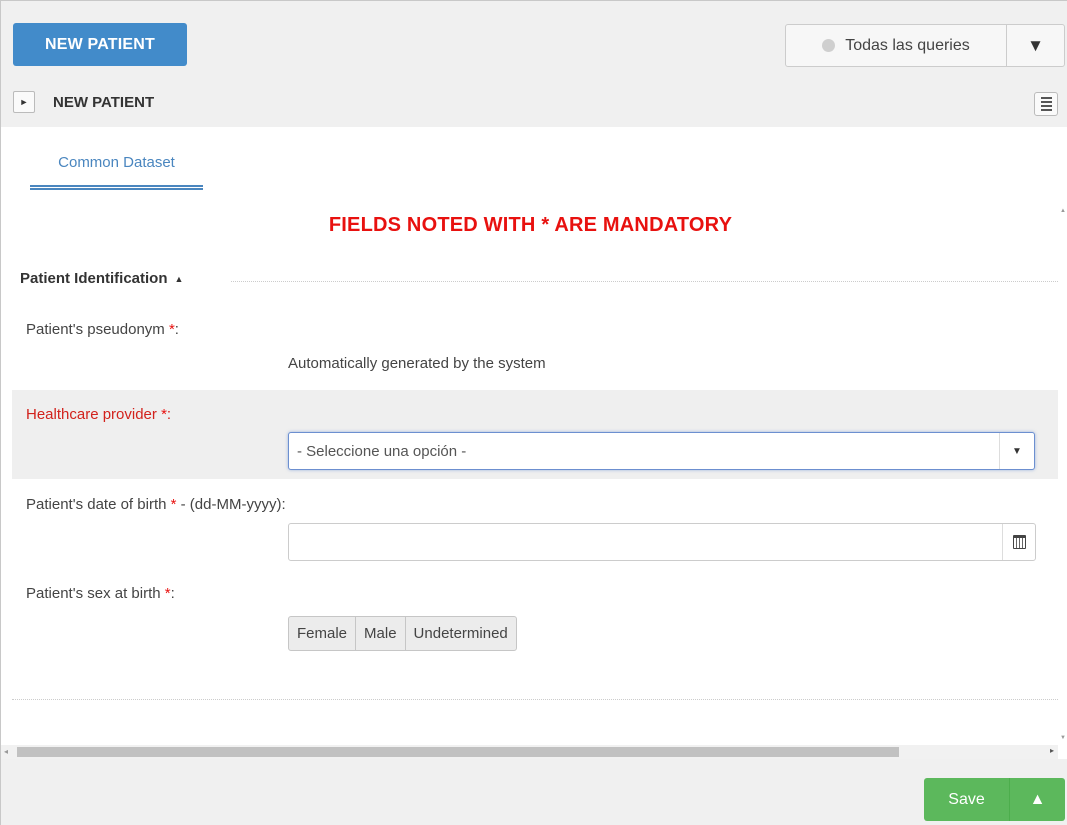  I want to click on pseudonym-label: Patient's pseudonym *:, so click(102, 329).